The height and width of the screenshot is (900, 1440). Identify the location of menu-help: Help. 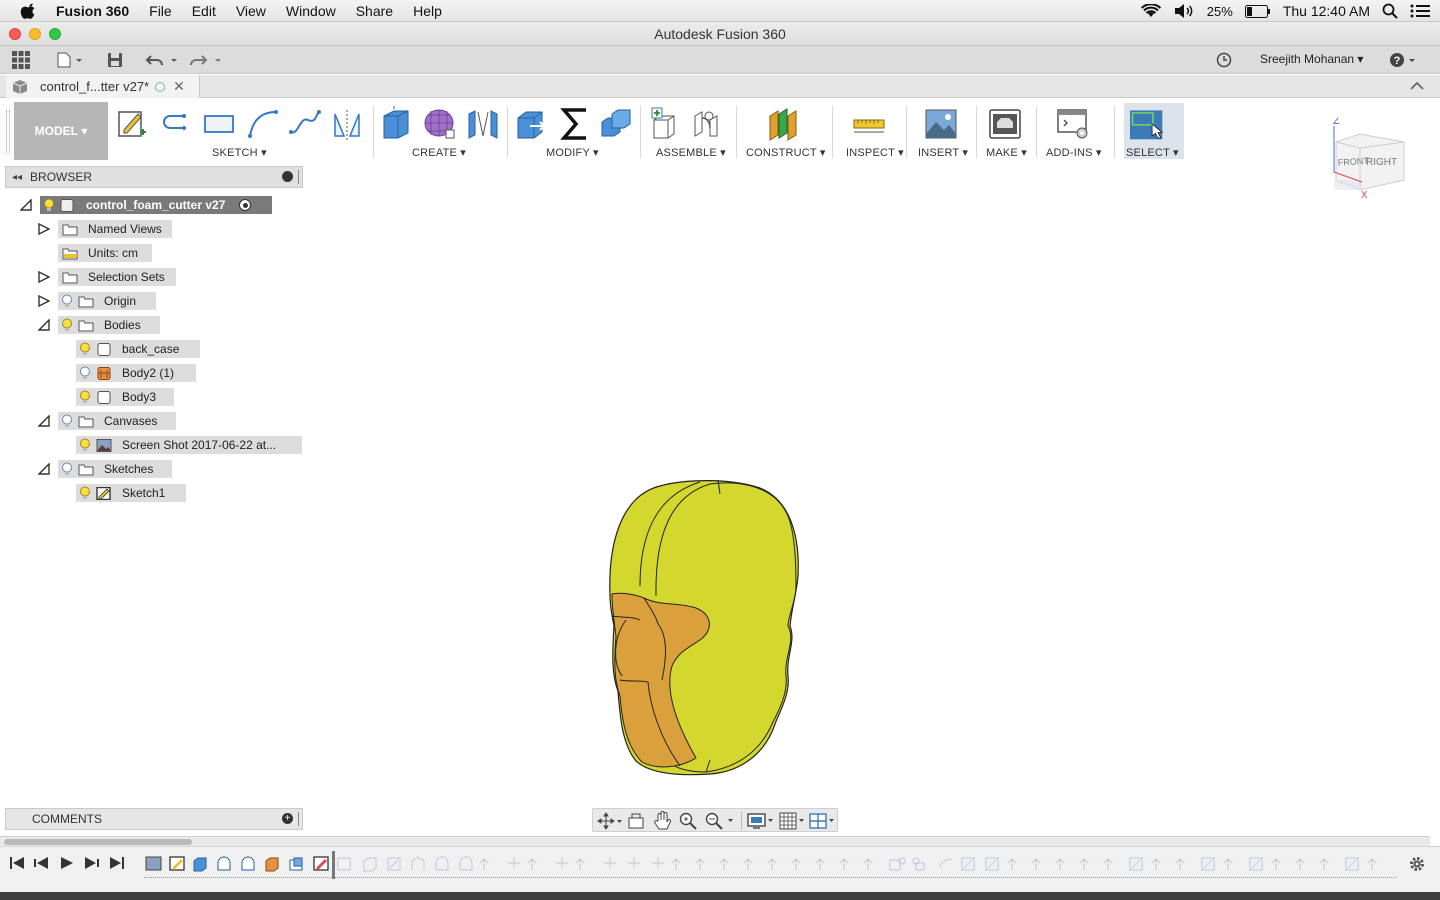
(427, 11).